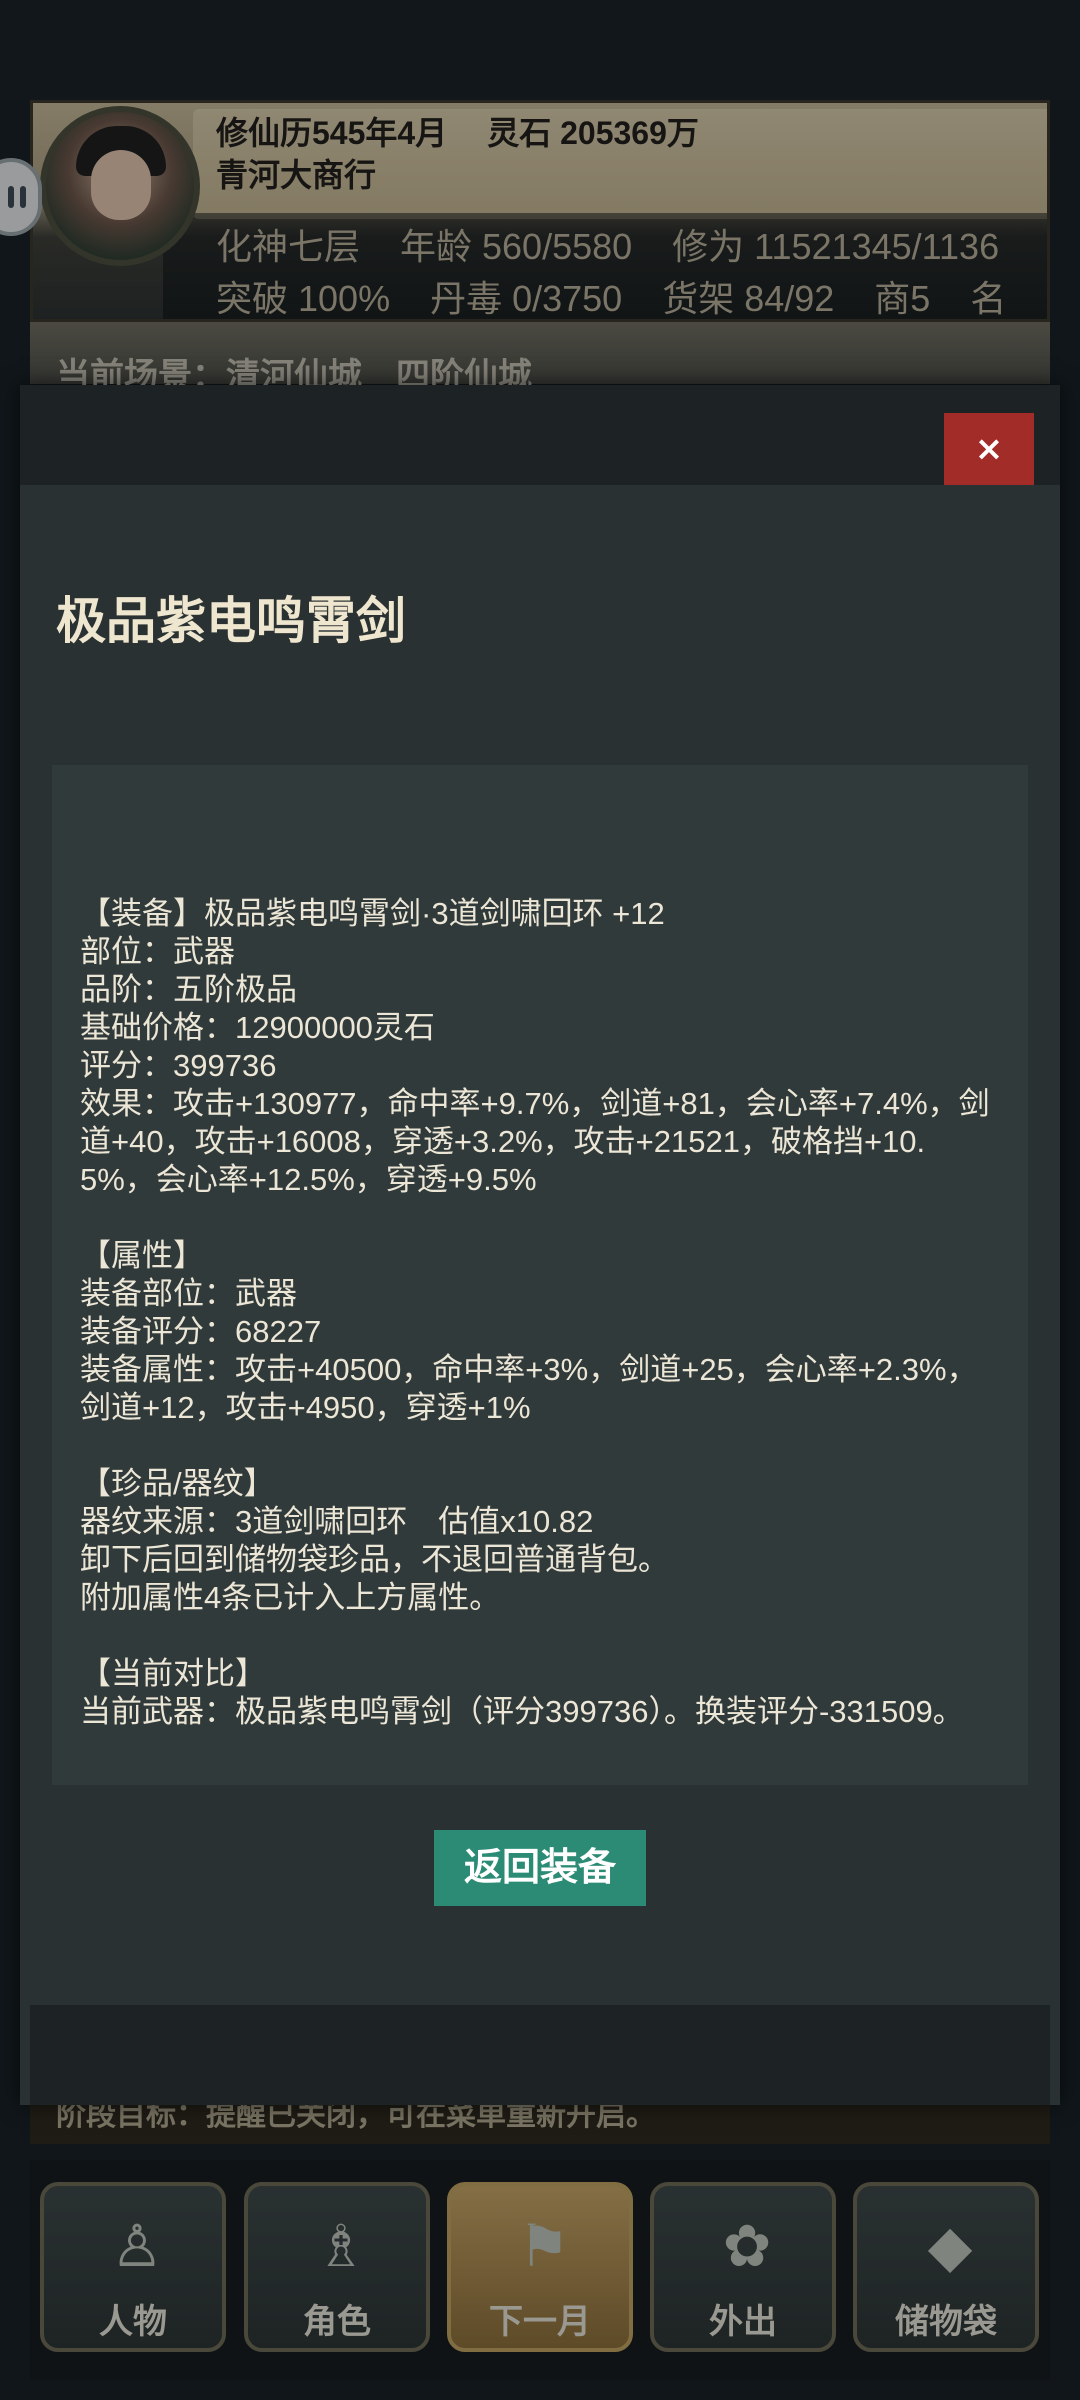 This screenshot has height=2400, width=1080. Describe the element at coordinates (540, 435) in the screenshot. I see `modal-header: ×` at that location.